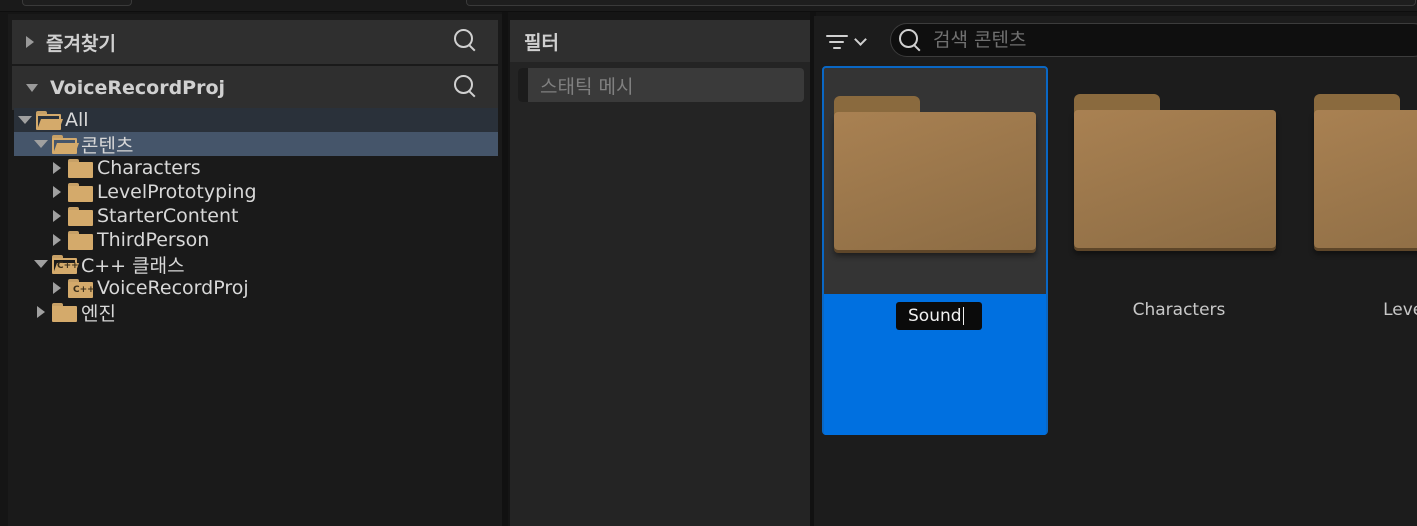 Image resolution: width=1417 pixels, height=526 pixels. Describe the element at coordinates (77, 3) in the screenshot. I see `toolbar-button` at that location.